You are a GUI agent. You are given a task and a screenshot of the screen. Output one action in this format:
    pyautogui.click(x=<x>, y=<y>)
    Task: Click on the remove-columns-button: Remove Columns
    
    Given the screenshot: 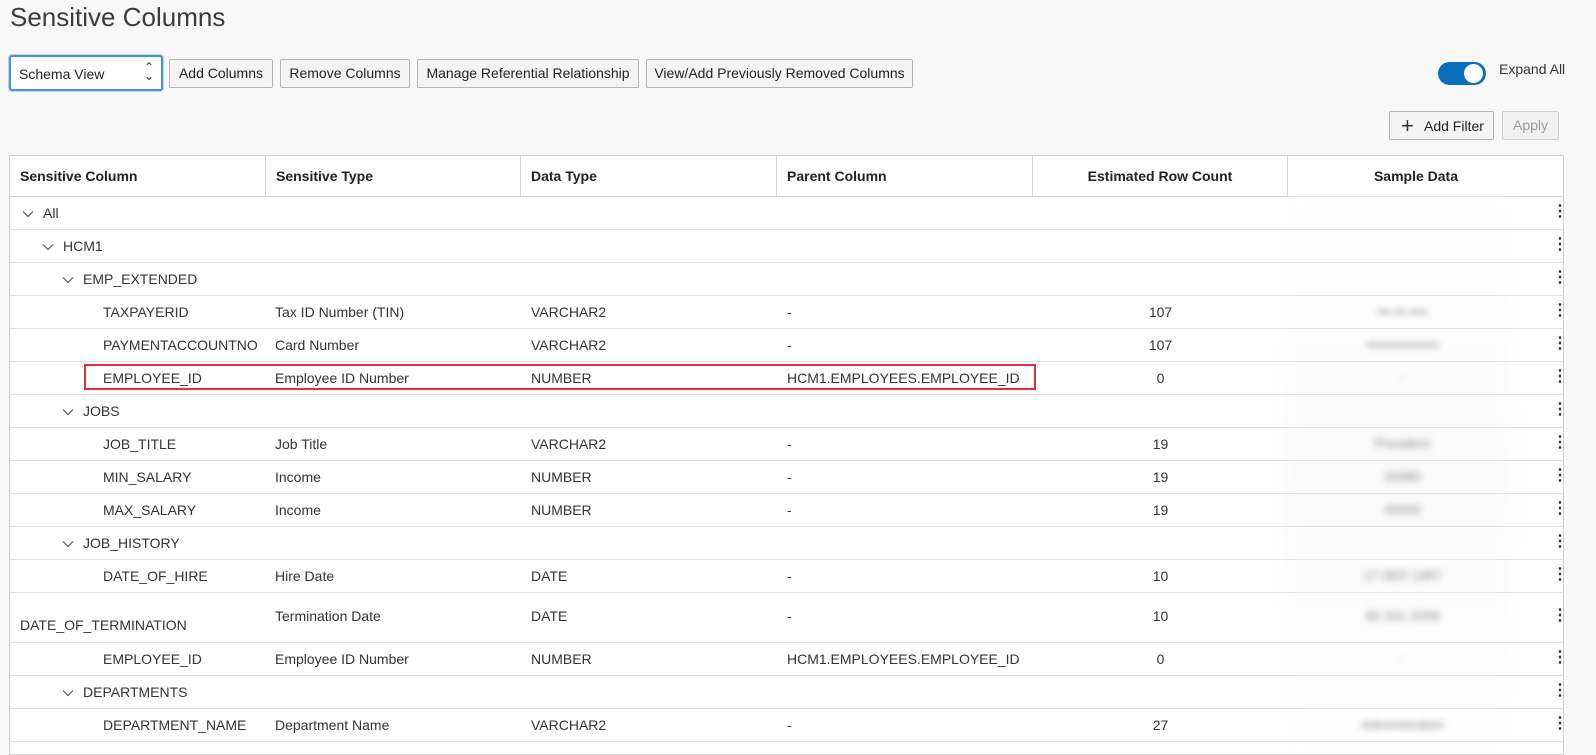 What is the action you would take?
    pyautogui.click(x=345, y=73)
    